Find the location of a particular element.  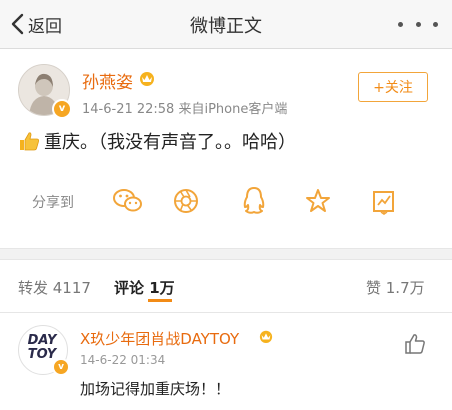

follow-button: +关注 is located at coordinates (393, 87).